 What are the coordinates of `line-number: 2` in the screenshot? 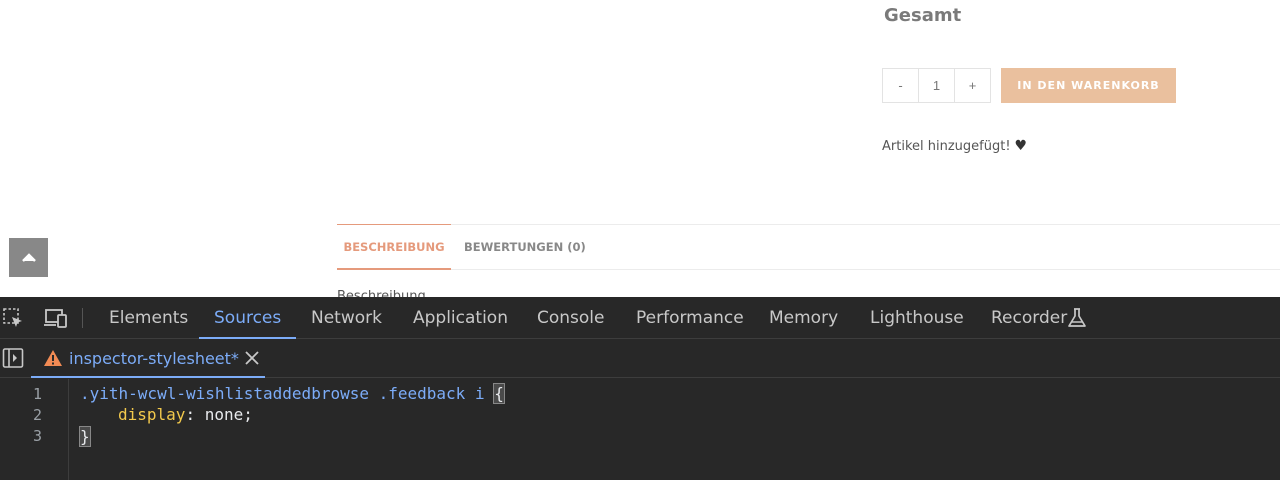 It's located at (37, 415).